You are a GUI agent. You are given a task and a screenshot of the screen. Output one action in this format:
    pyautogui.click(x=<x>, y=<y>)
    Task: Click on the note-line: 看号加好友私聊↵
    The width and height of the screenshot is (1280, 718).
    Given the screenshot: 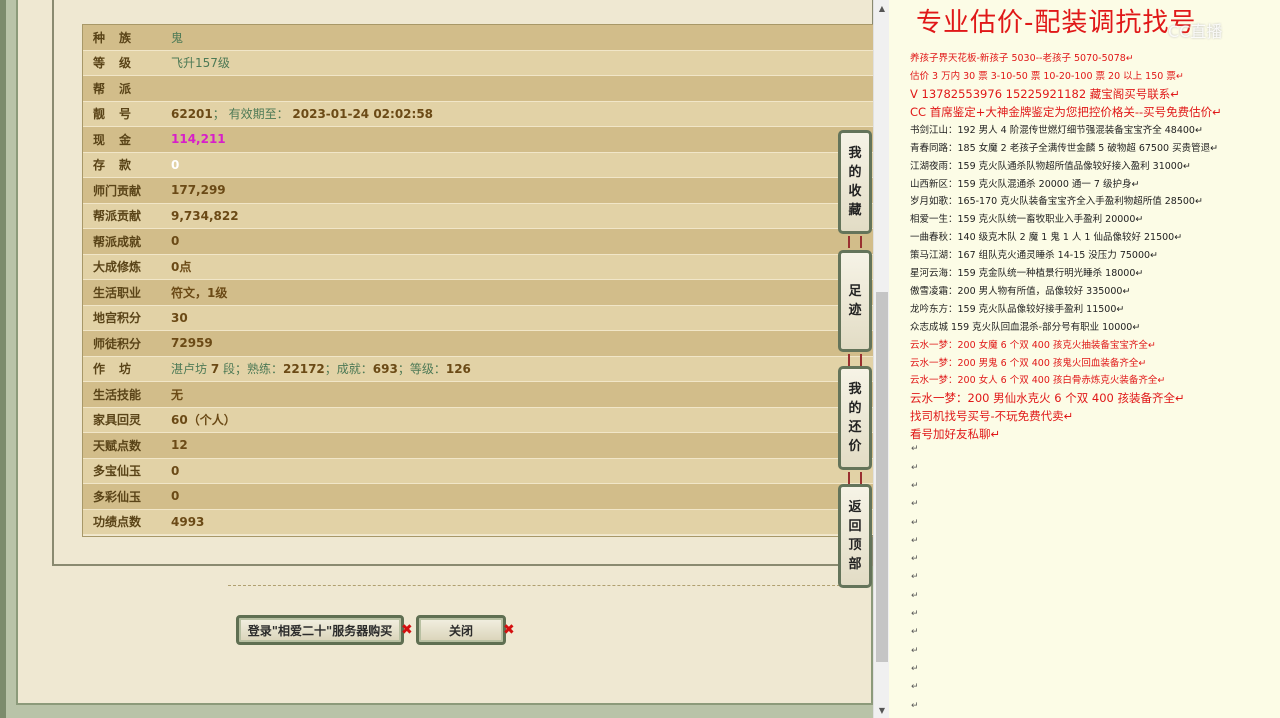 What is the action you would take?
    pyautogui.click(x=955, y=434)
    